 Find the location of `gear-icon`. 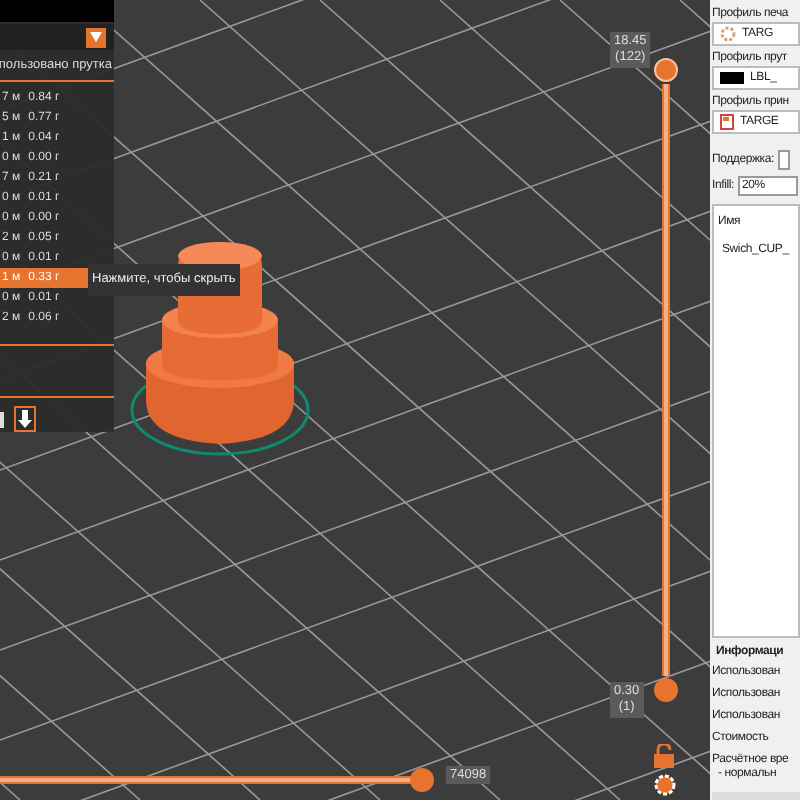

gear-icon is located at coordinates (728, 34).